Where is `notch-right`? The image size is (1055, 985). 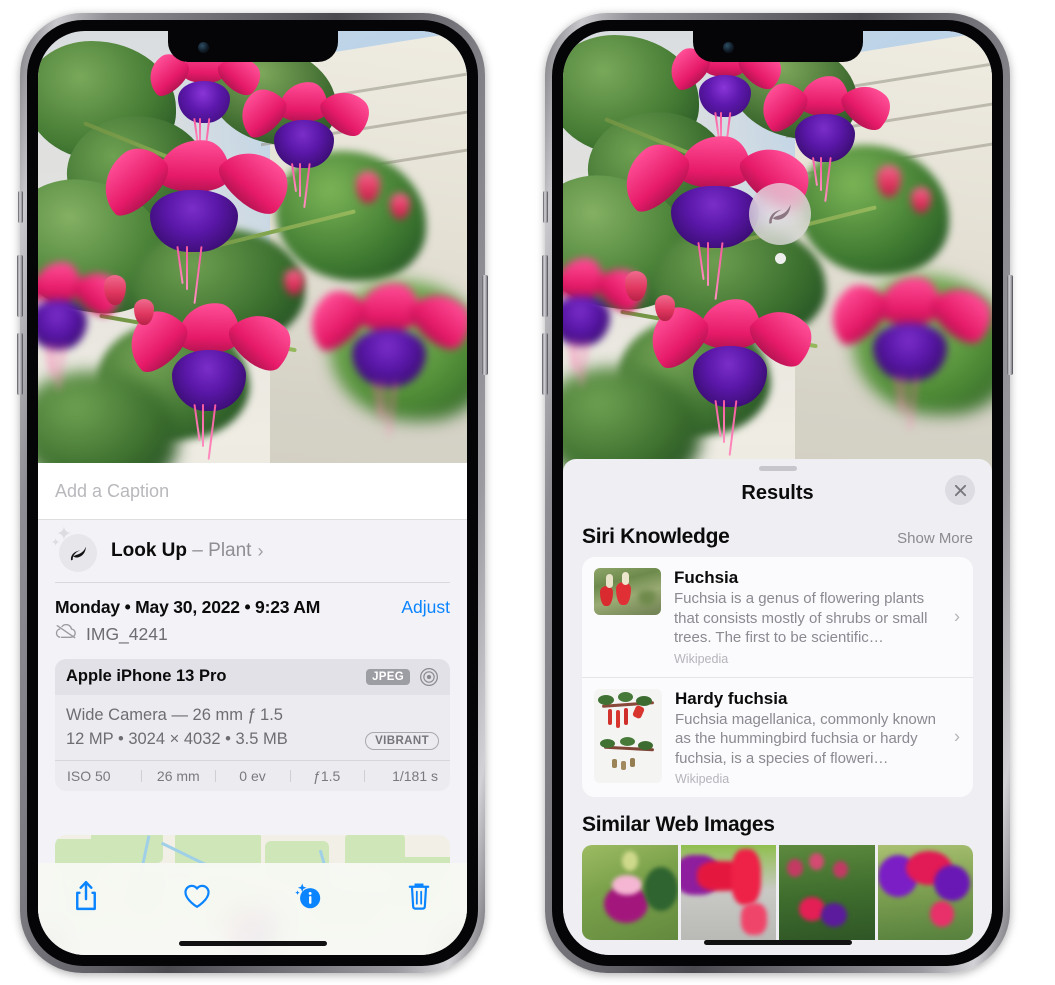 notch-right is located at coordinates (777, 46).